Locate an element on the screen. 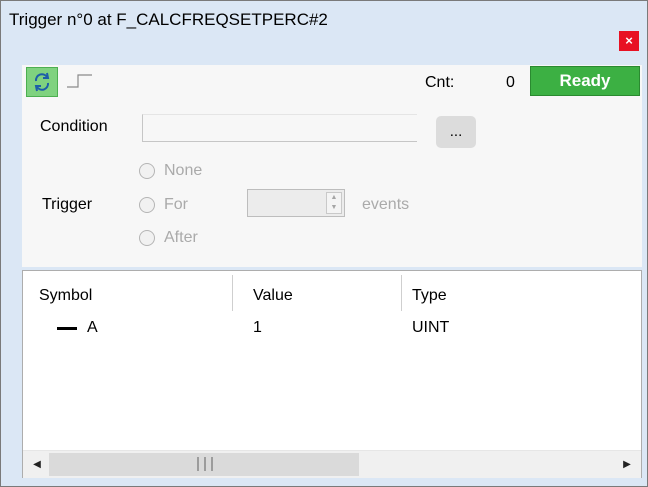 Image resolution: width=648 pixels, height=487 pixels. cell-value: 1 is located at coordinates (257, 327).